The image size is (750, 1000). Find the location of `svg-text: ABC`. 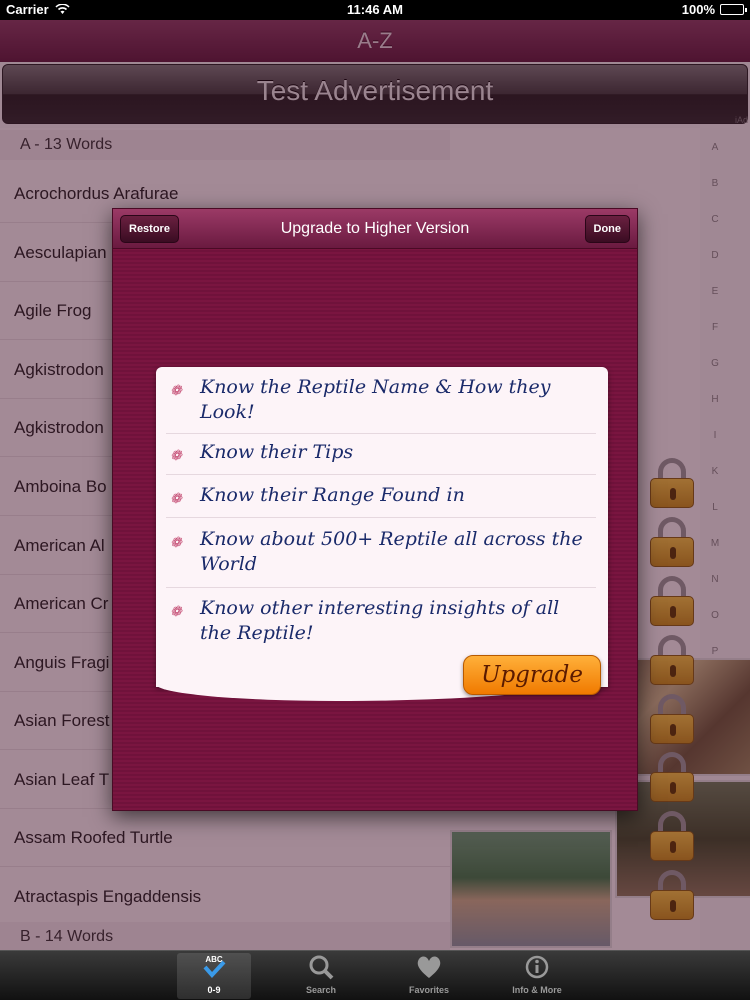

svg-text: ABC is located at coordinates (214, 959).